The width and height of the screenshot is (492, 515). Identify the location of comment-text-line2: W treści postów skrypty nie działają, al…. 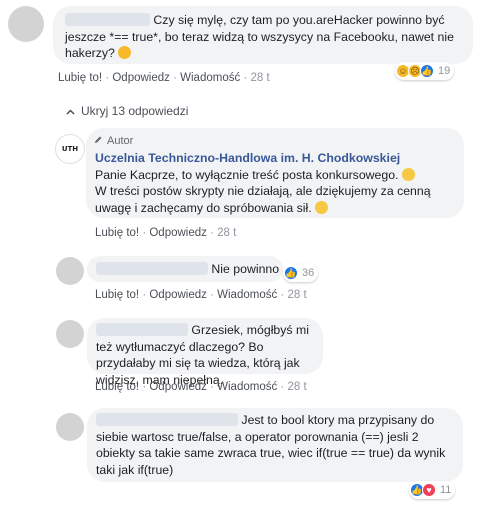
(263, 199).